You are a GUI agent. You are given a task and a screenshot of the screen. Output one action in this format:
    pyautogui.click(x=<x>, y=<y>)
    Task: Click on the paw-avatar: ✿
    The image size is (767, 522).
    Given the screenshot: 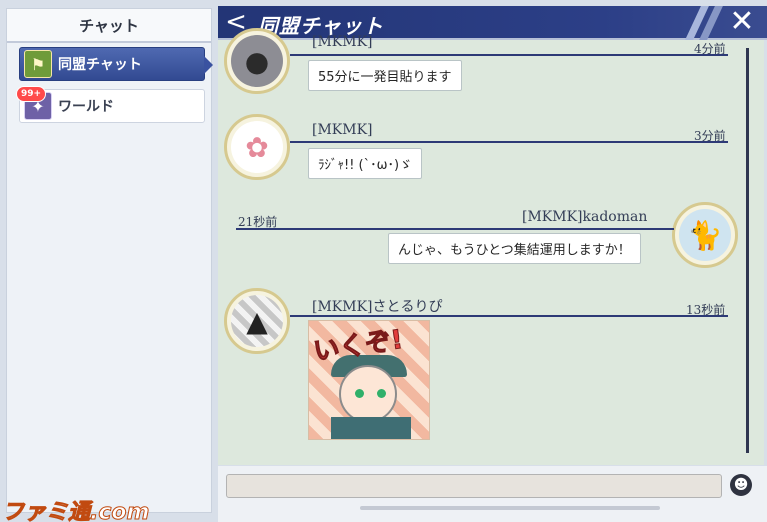 What is the action you would take?
    pyautogui.click(x=257, y=147)
    